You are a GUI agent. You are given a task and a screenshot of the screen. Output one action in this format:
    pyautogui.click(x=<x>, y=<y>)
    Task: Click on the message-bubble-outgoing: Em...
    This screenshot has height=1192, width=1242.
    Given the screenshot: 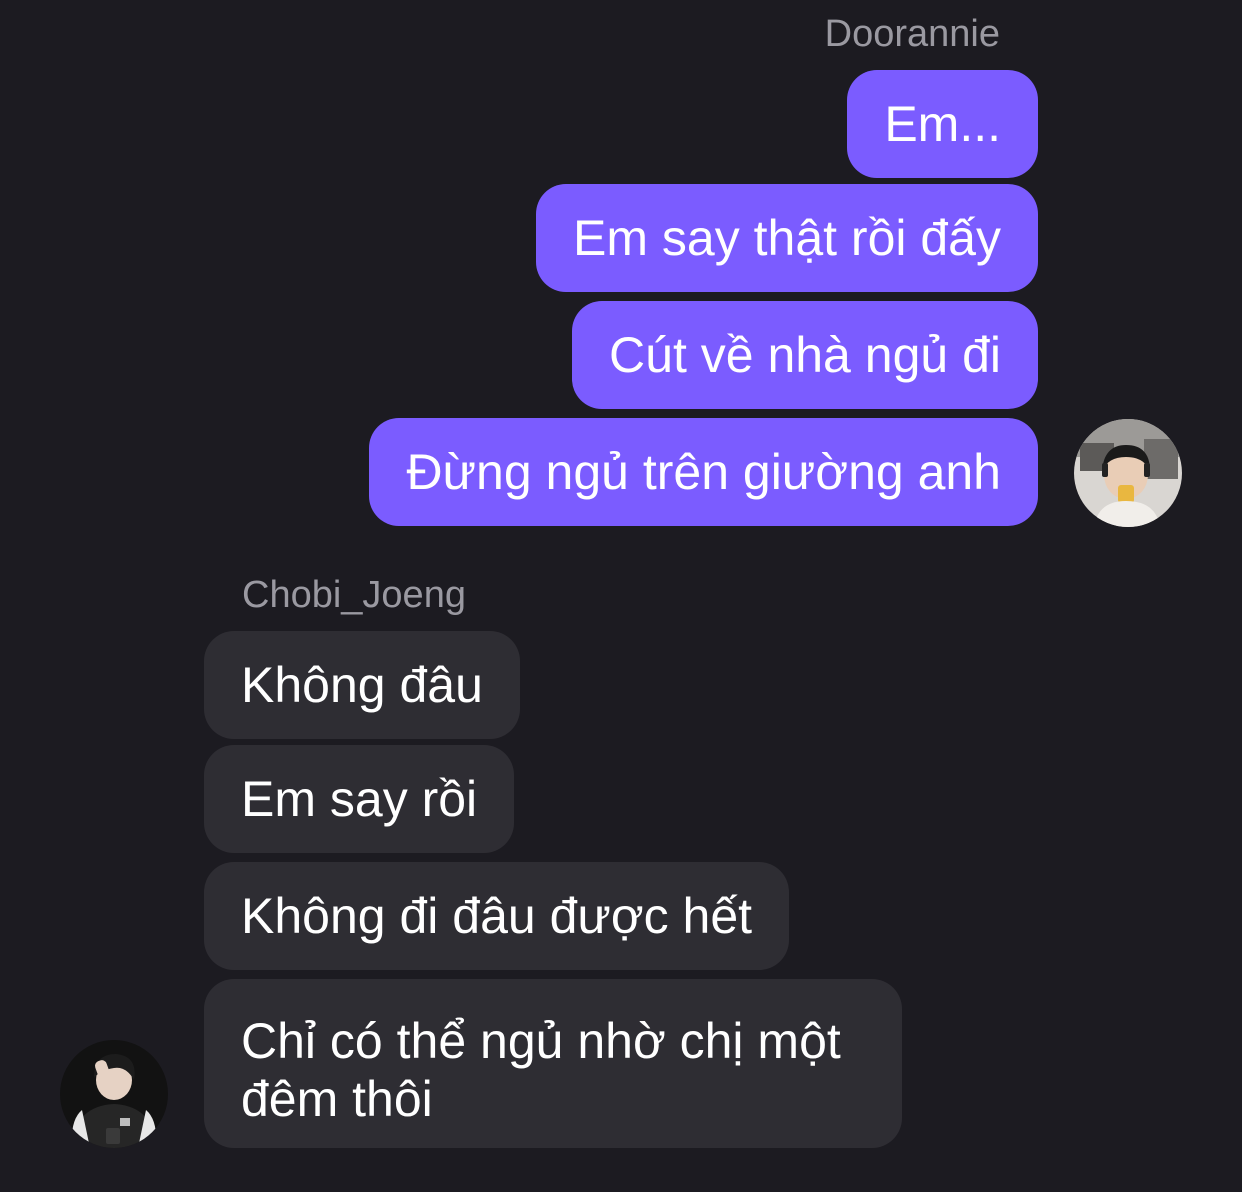 What is the action you would take?
    pyautogui.click(x=942, y=124)
    